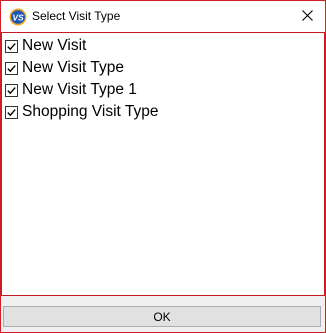 The image size is (326, 333). I want to click on title-bar: VS Select Visit Type, so click(163, 16).